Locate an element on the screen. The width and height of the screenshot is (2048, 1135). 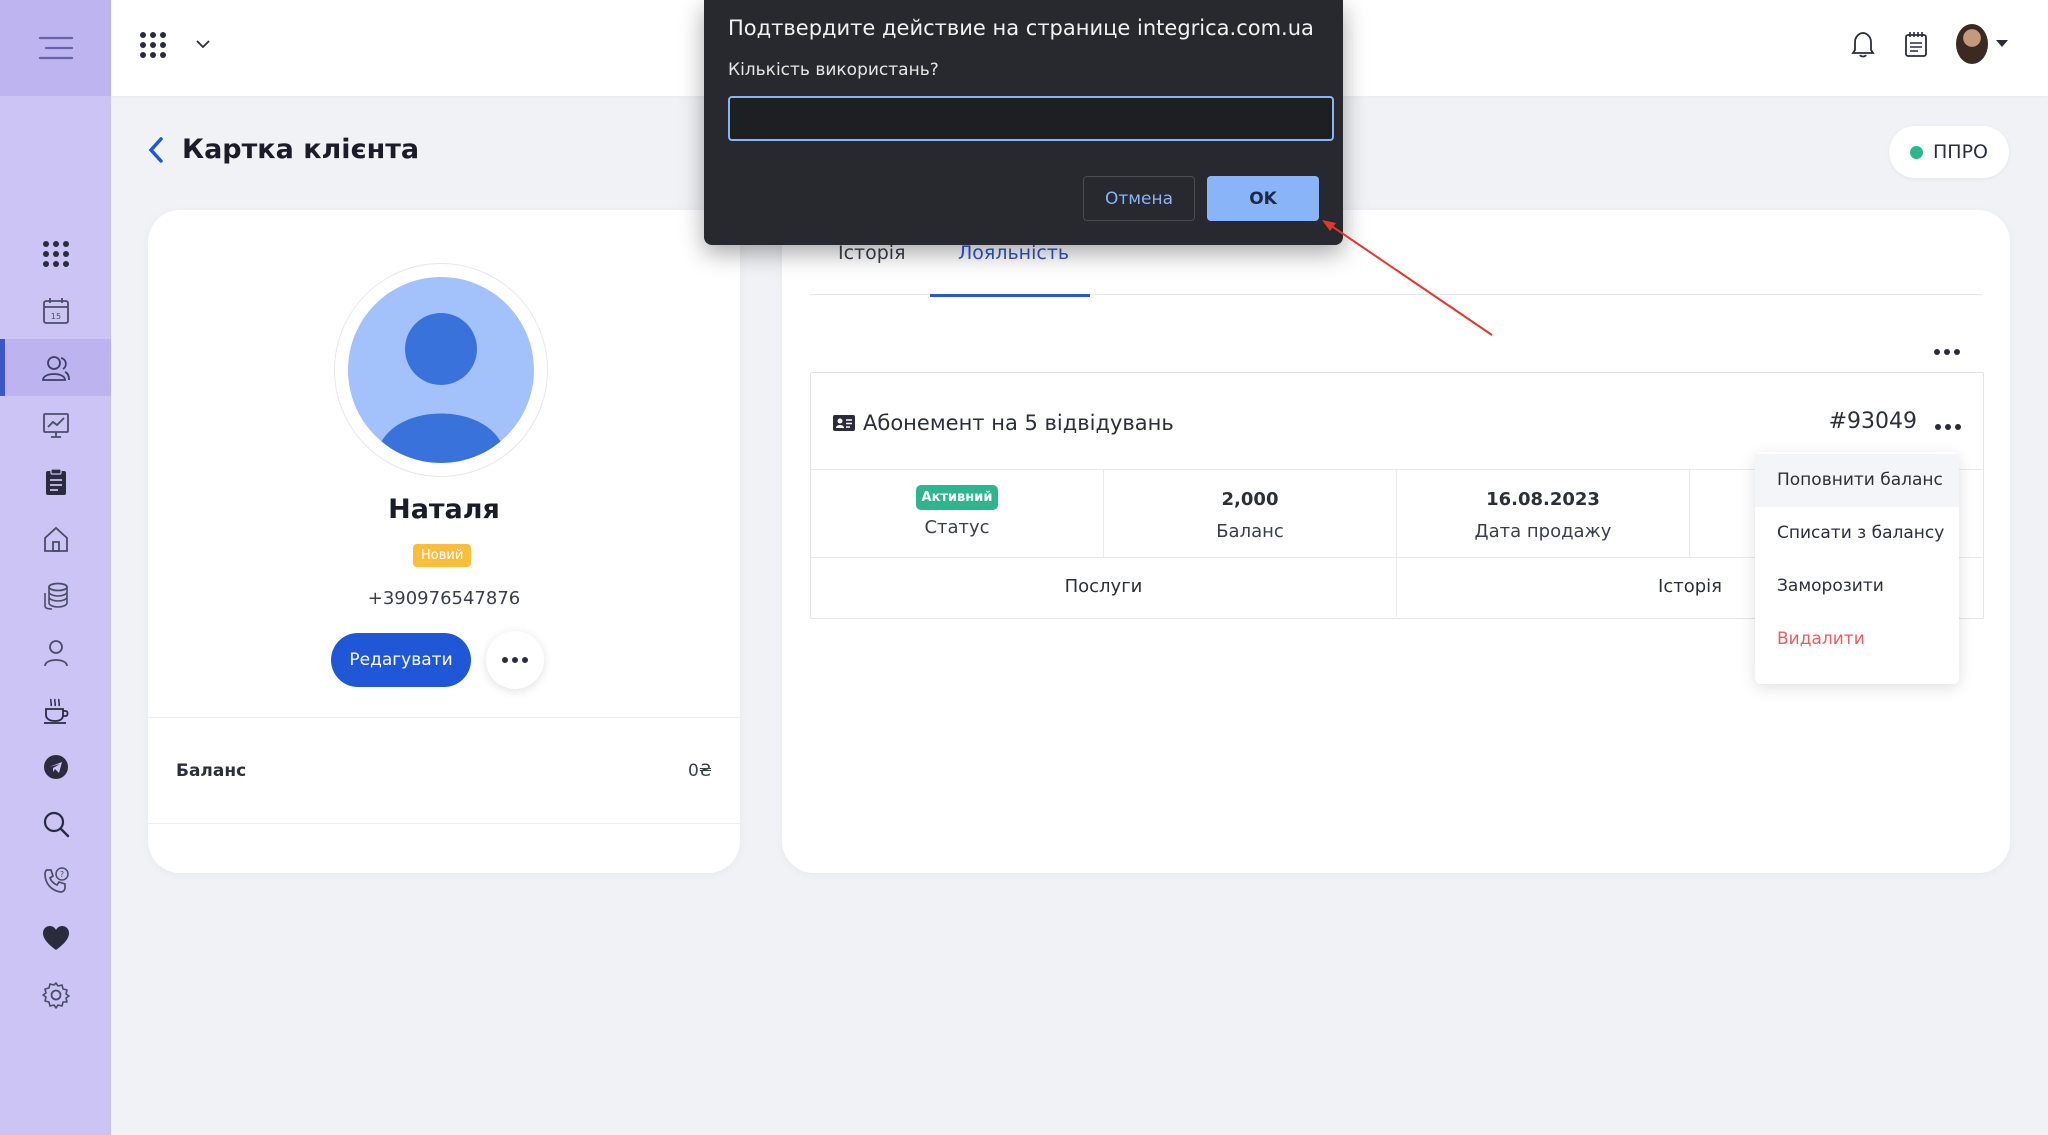
user-menu is located at coordinates (1982, 44).